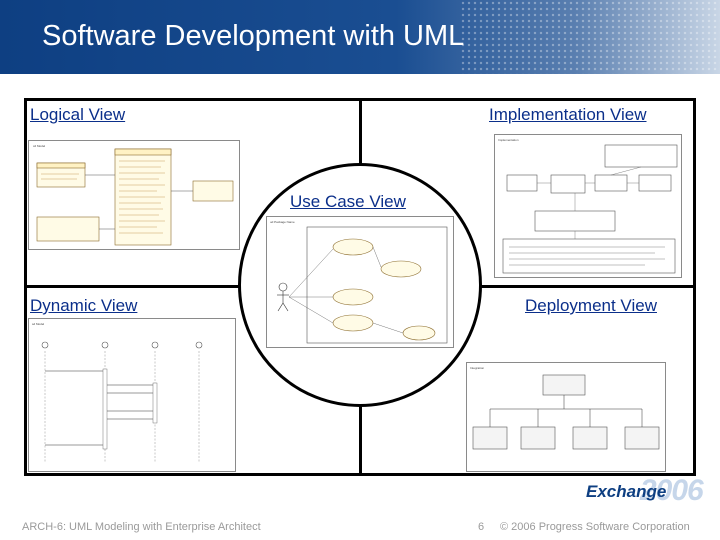 This screenshot has width=720, height=540. What do you see at coordinates (565, 408) in the screenshot?
I see `deployment-diagram-graphic: Integration` at bounding box center [565, 408].